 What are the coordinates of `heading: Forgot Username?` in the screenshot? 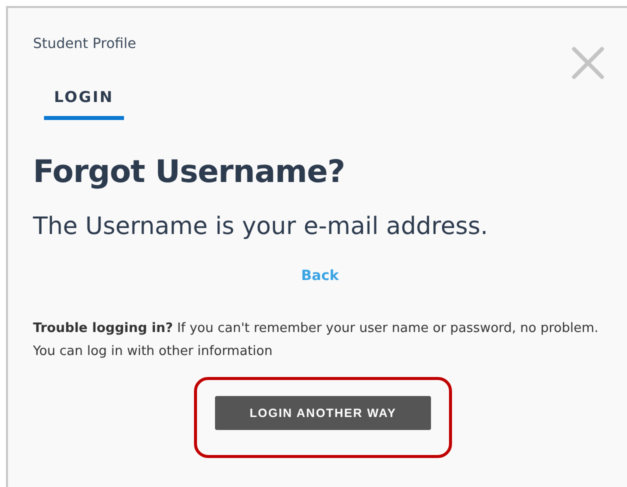 It's located at (189, 172).